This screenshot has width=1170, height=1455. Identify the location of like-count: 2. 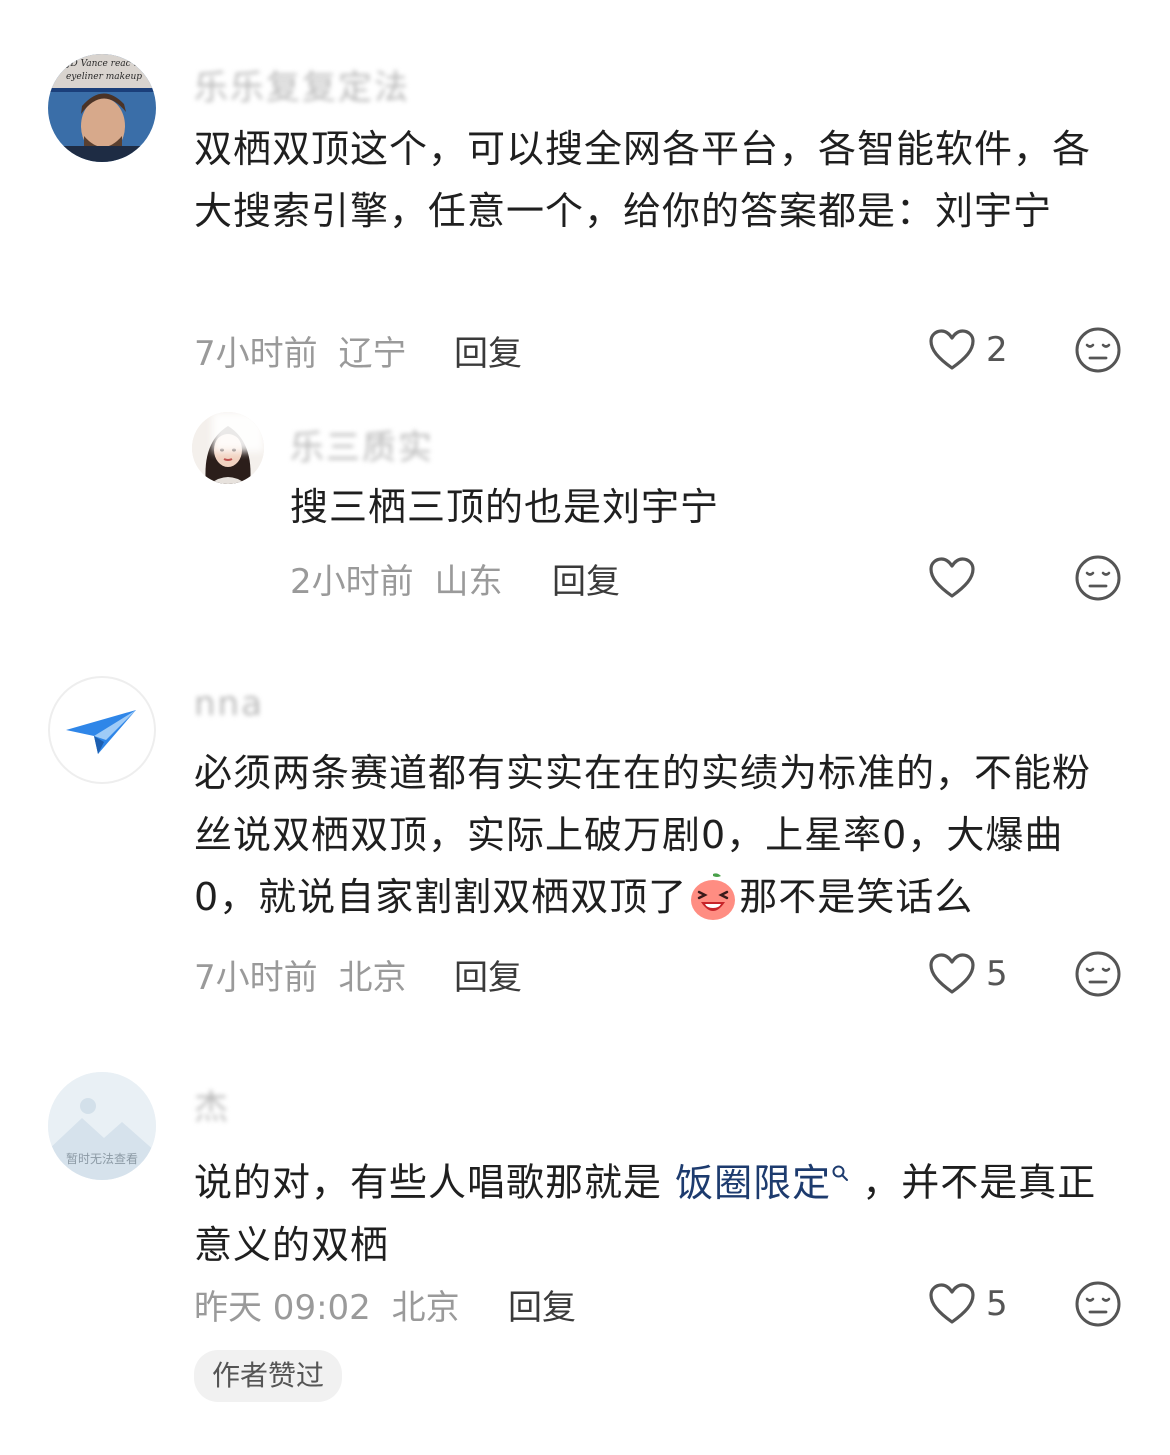
(997, 350).